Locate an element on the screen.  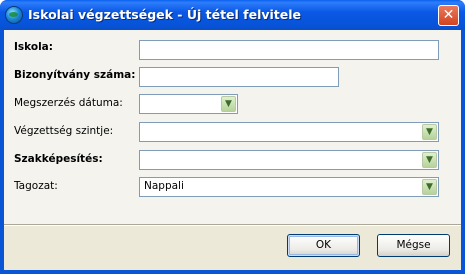
megszerzes-datuma-picker: ▼ is located at coordinates (188, 104).